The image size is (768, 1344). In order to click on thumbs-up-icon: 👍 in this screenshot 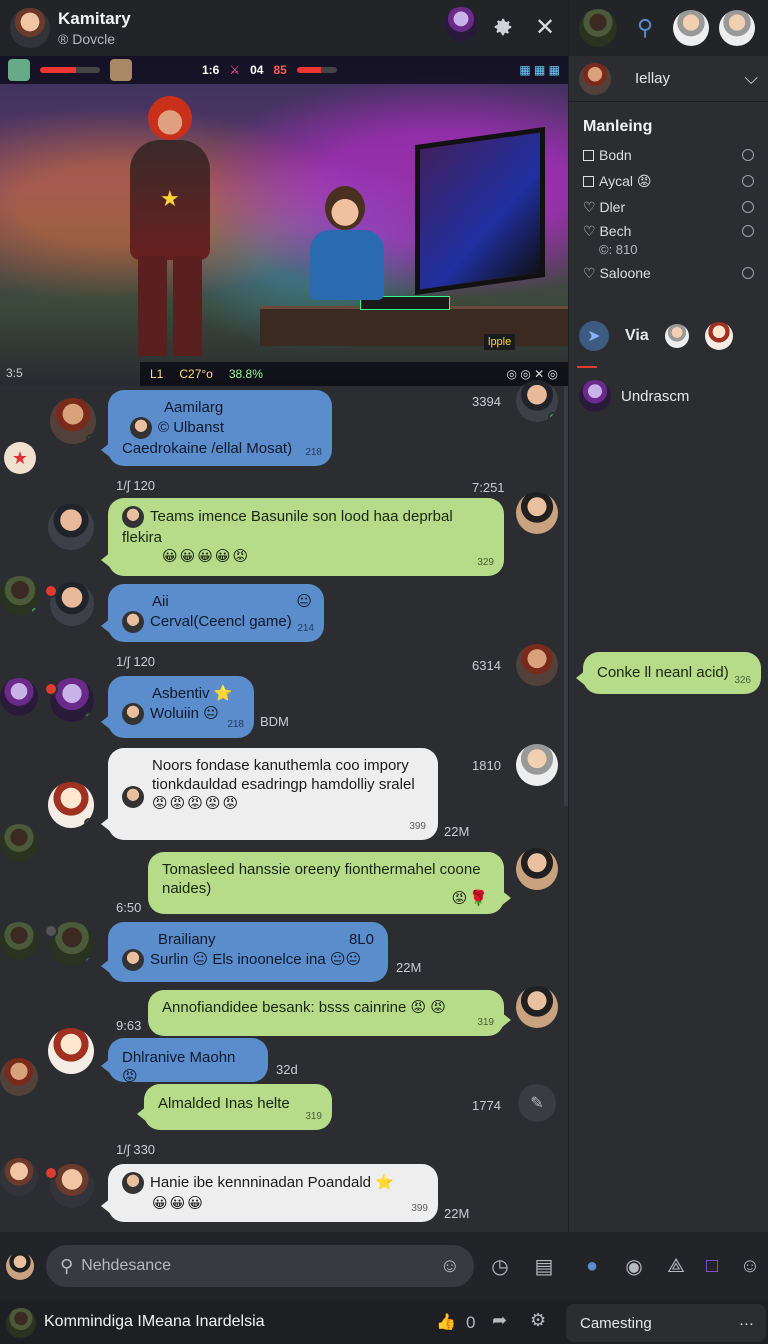, I will do `click(446, 1322)`.